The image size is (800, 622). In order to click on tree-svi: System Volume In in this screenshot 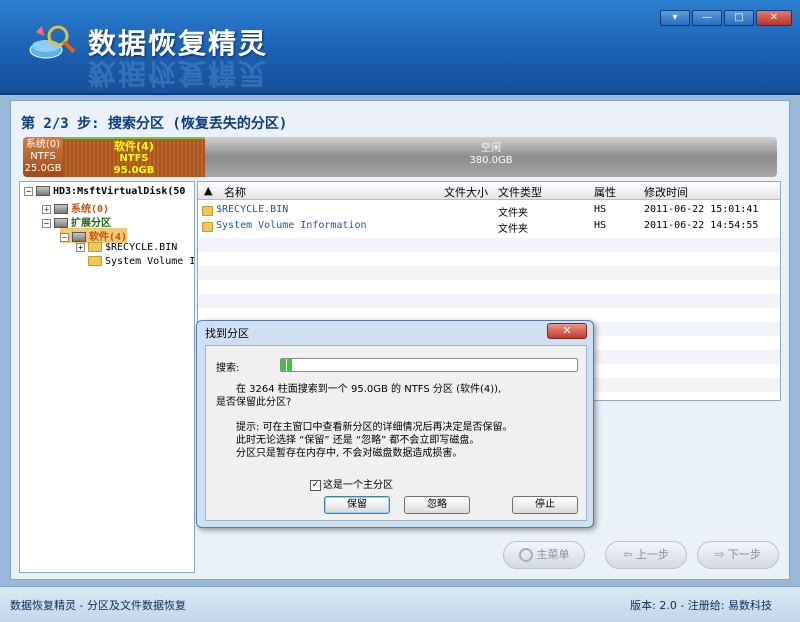, I will do `click(141, 261)`.